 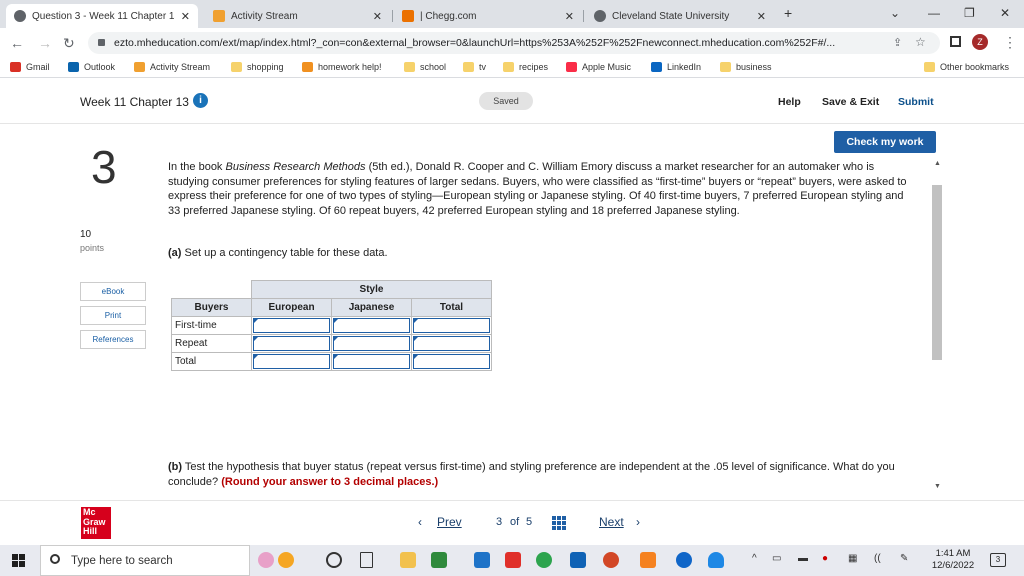 I want to click on assignment-footer: Mc Graw Hill ‹ Prev 3 of 5 Next ›, so click(x=512, y=522).